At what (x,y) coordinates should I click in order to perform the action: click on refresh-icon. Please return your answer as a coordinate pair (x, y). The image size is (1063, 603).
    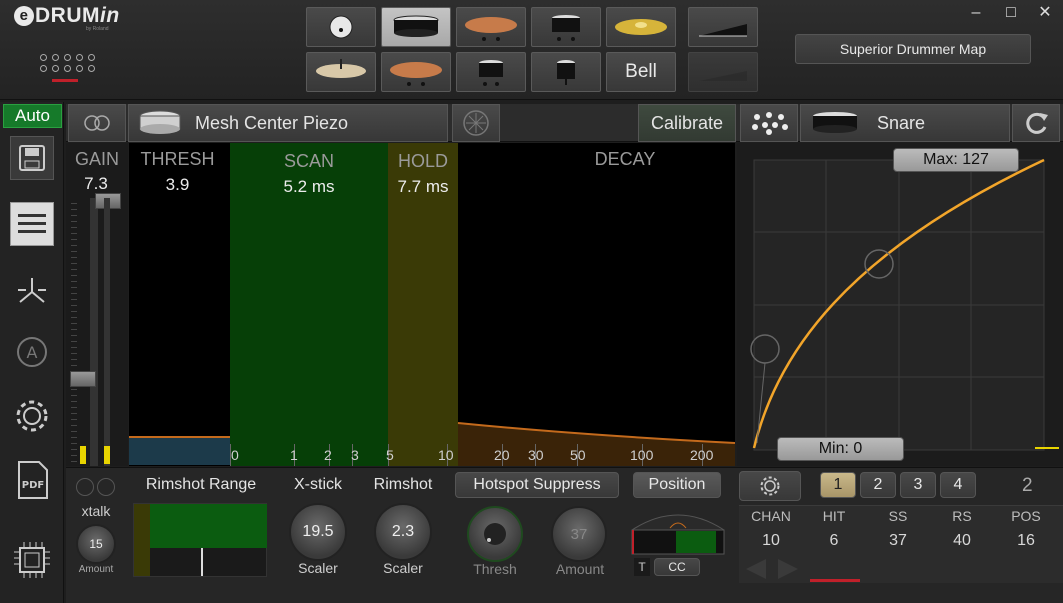
    Looking at the image, I should click on (1037, 123).